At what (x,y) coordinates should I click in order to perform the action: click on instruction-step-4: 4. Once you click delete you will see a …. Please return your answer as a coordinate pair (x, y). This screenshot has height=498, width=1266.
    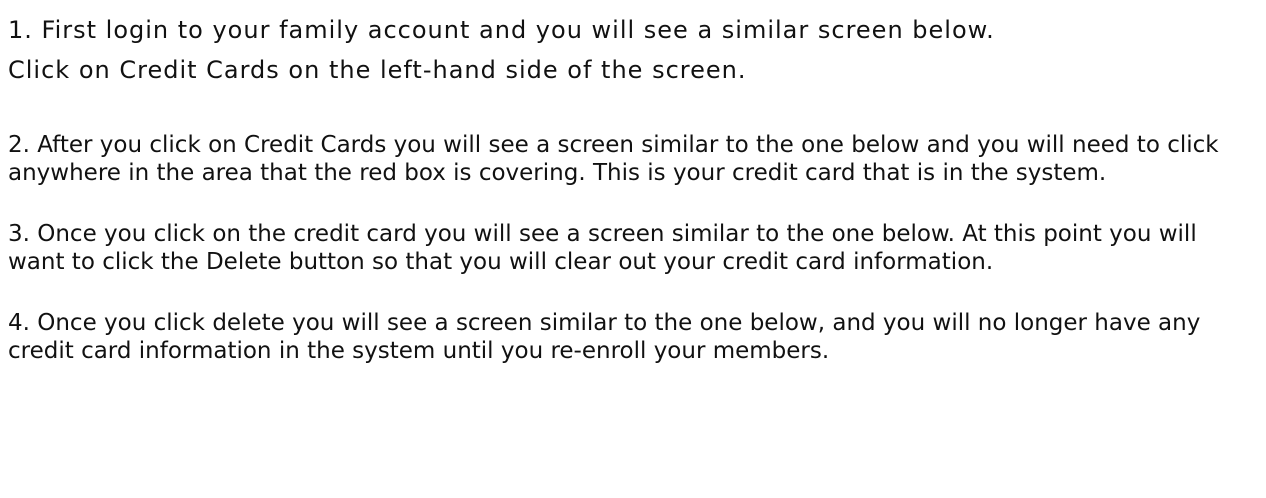
    Looking at the image, I should click on (604, 337).